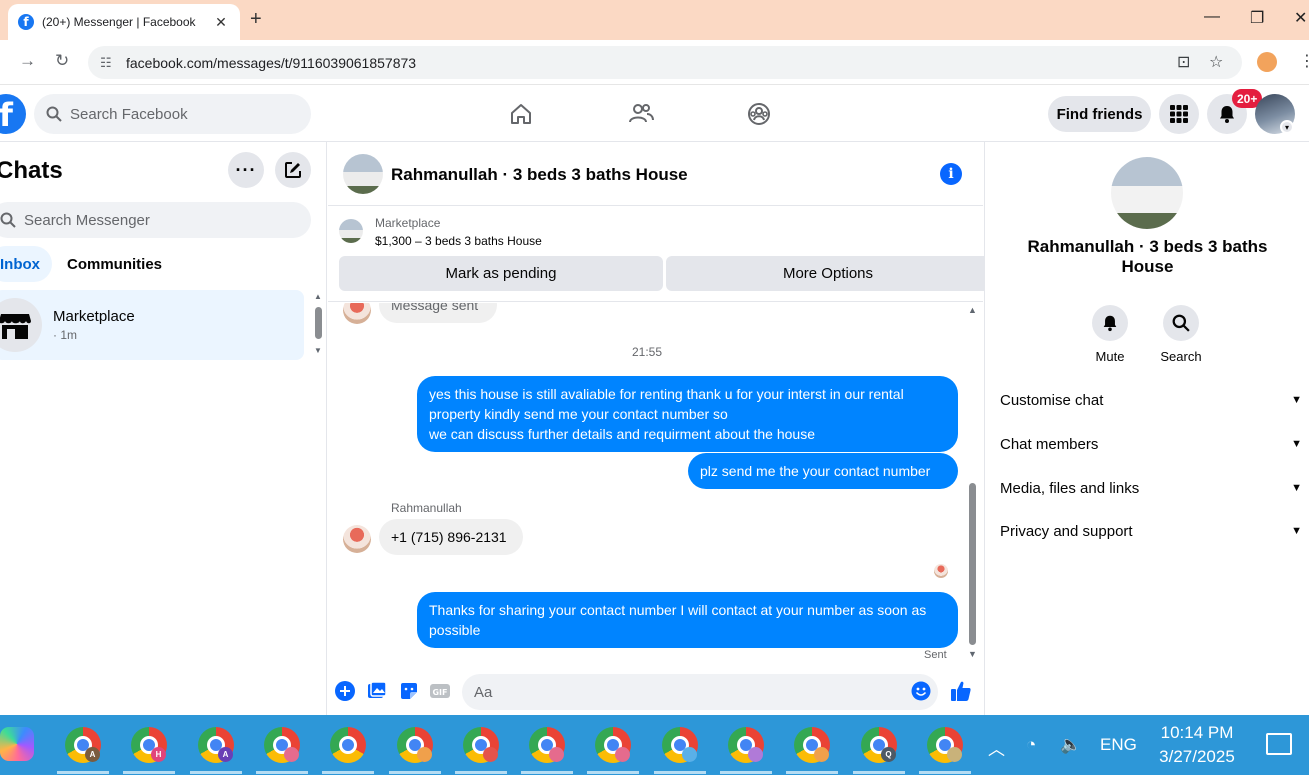 The height and width of the screenshot is (775, 1309). I want to click on running-app-indicator, so click(415, 772).